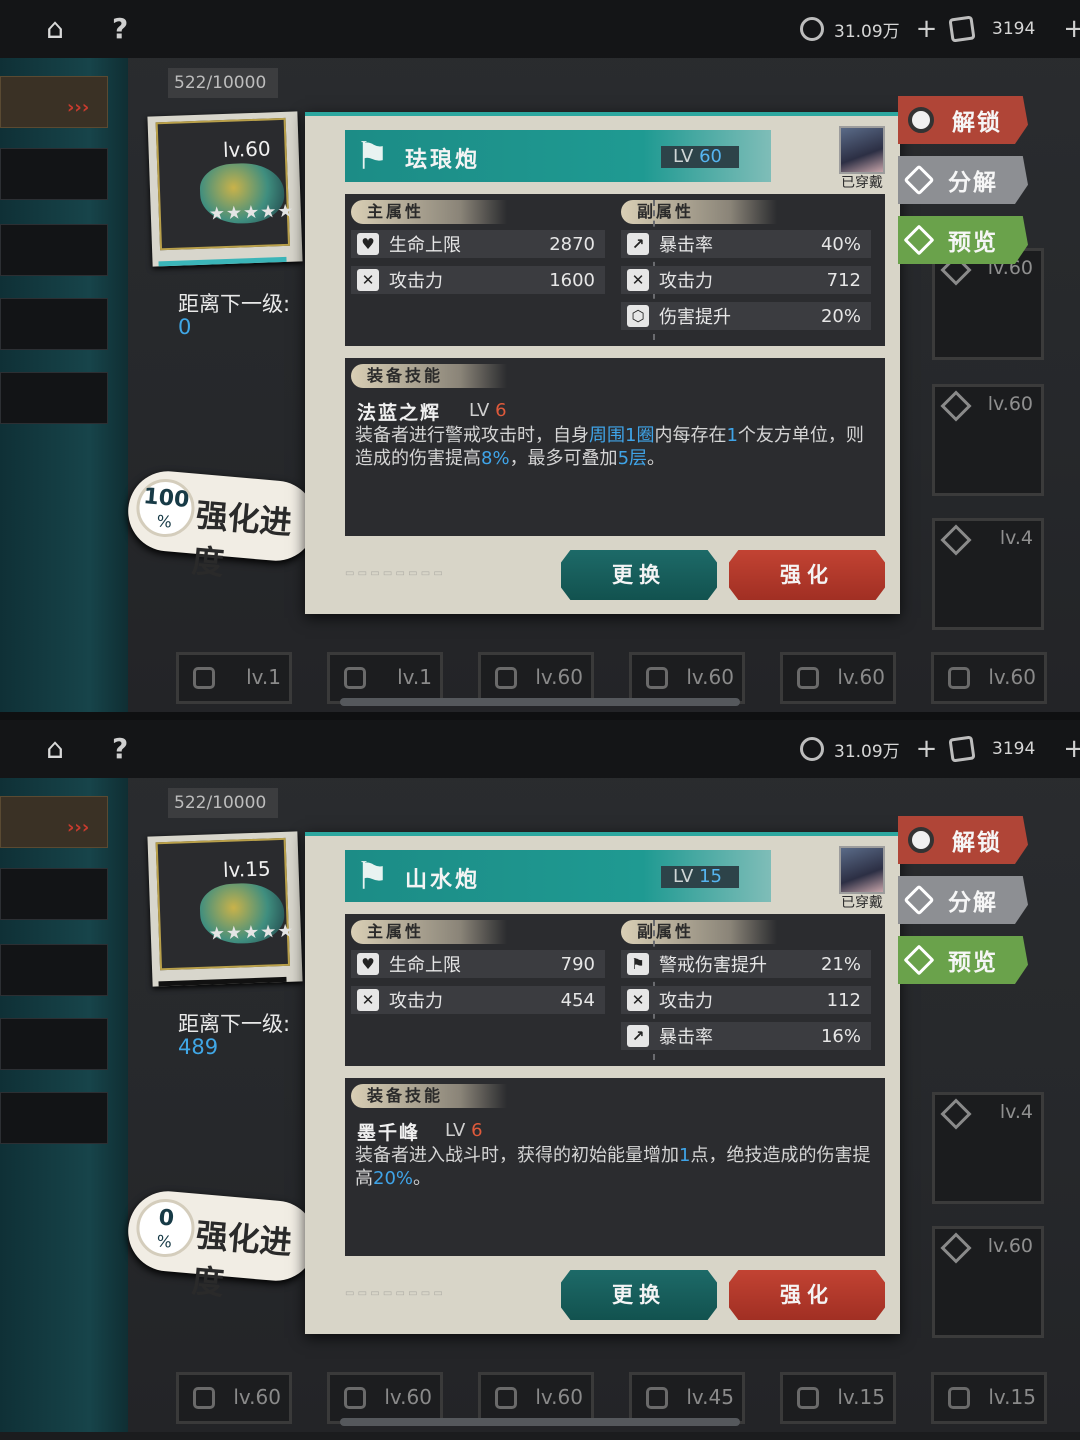 The width and height of the screenshot is (1080, 1440). I want to click on stat-row: ♥ 生命上限 790, so click(478, 964).